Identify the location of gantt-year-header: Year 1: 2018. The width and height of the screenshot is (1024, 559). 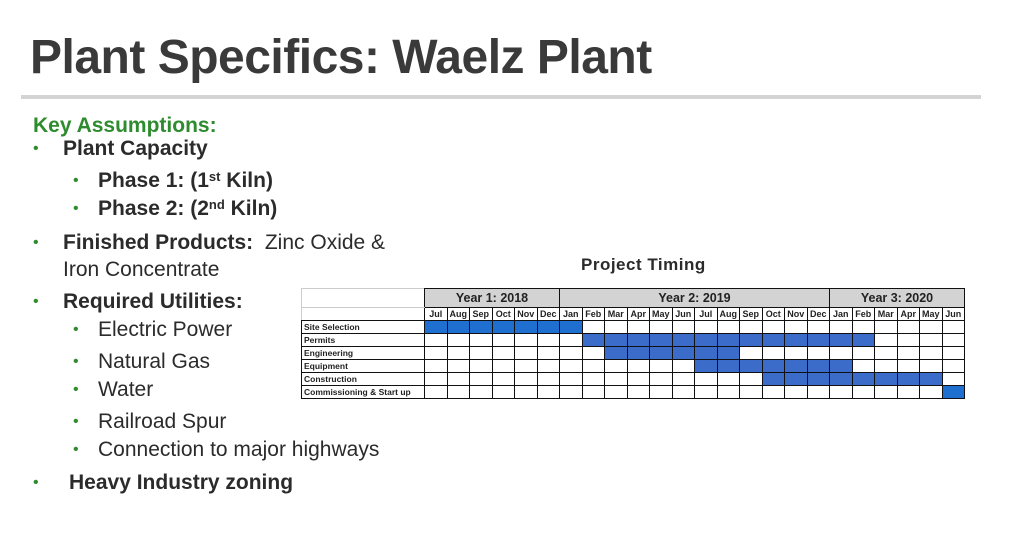
(492, 298).